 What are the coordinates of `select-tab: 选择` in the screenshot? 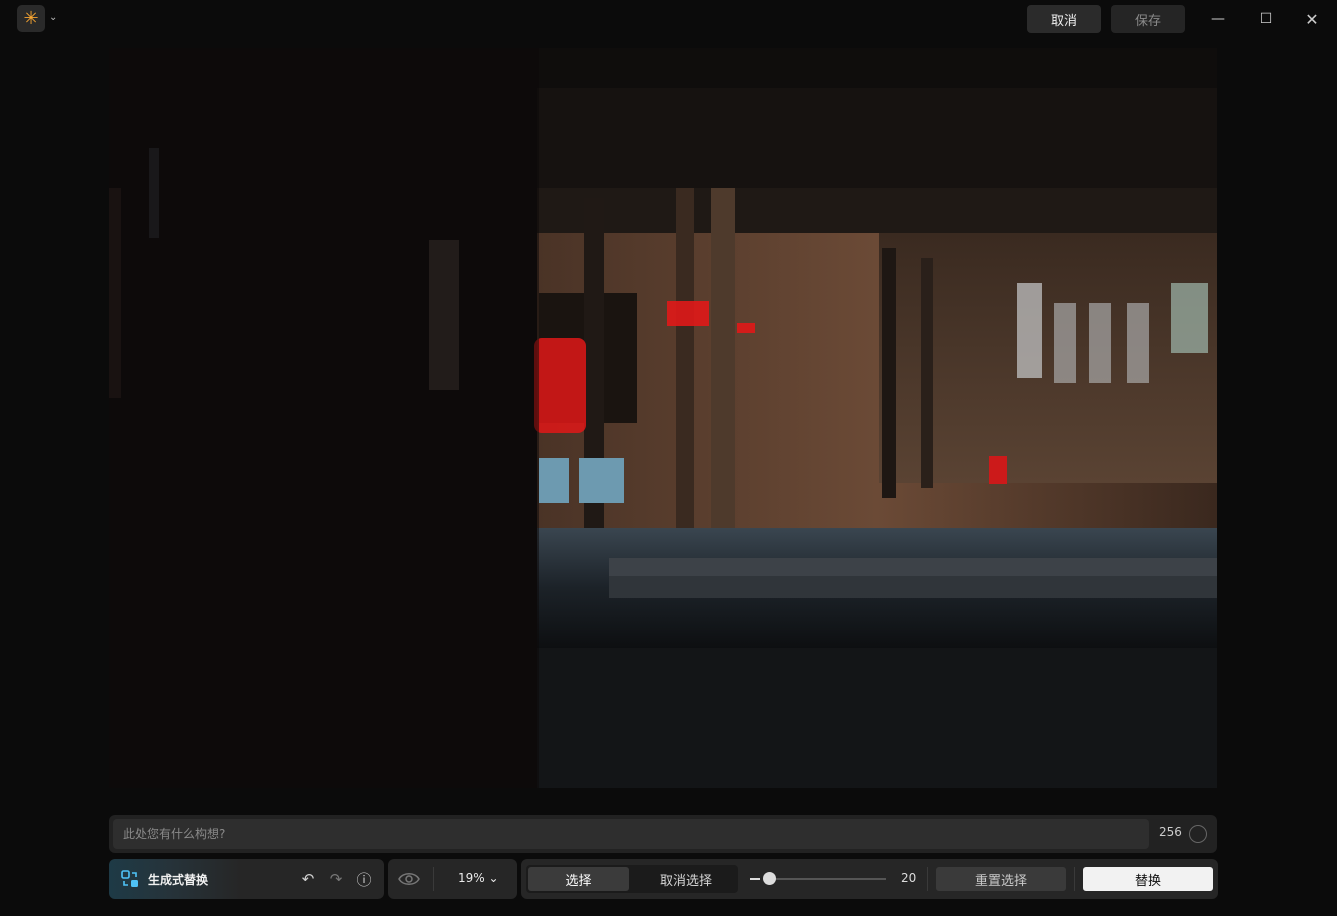 It's located at (578, 879).